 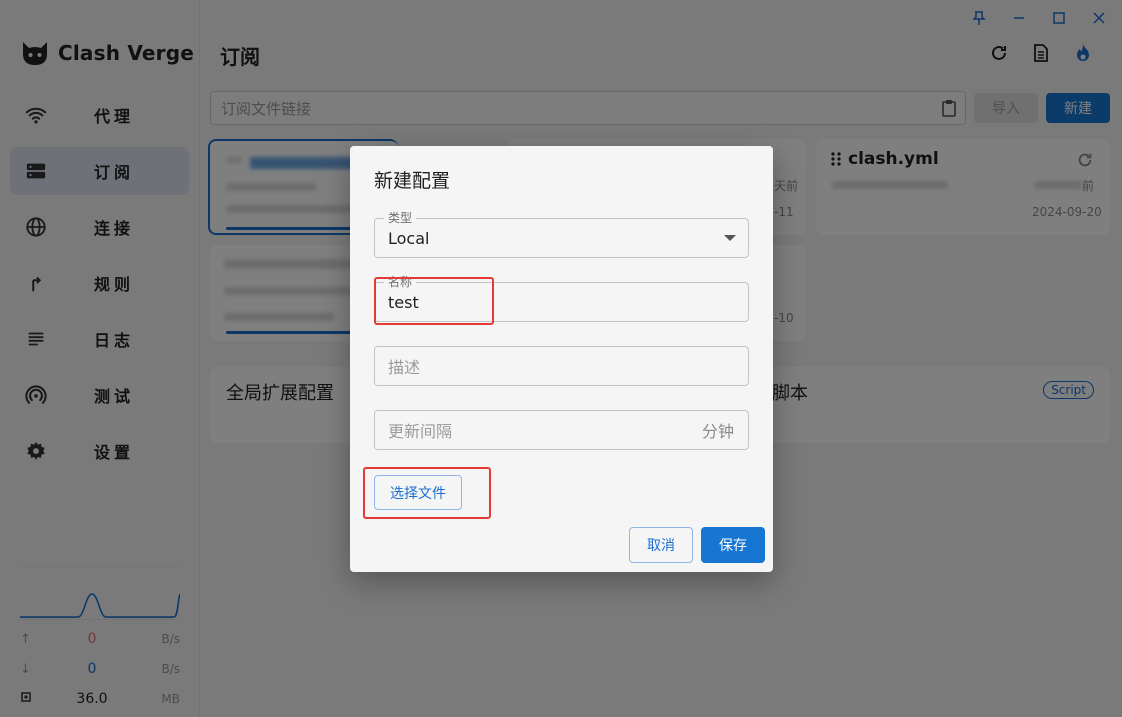 I want to click on highlight-box-name, so click(x=434, y=301).